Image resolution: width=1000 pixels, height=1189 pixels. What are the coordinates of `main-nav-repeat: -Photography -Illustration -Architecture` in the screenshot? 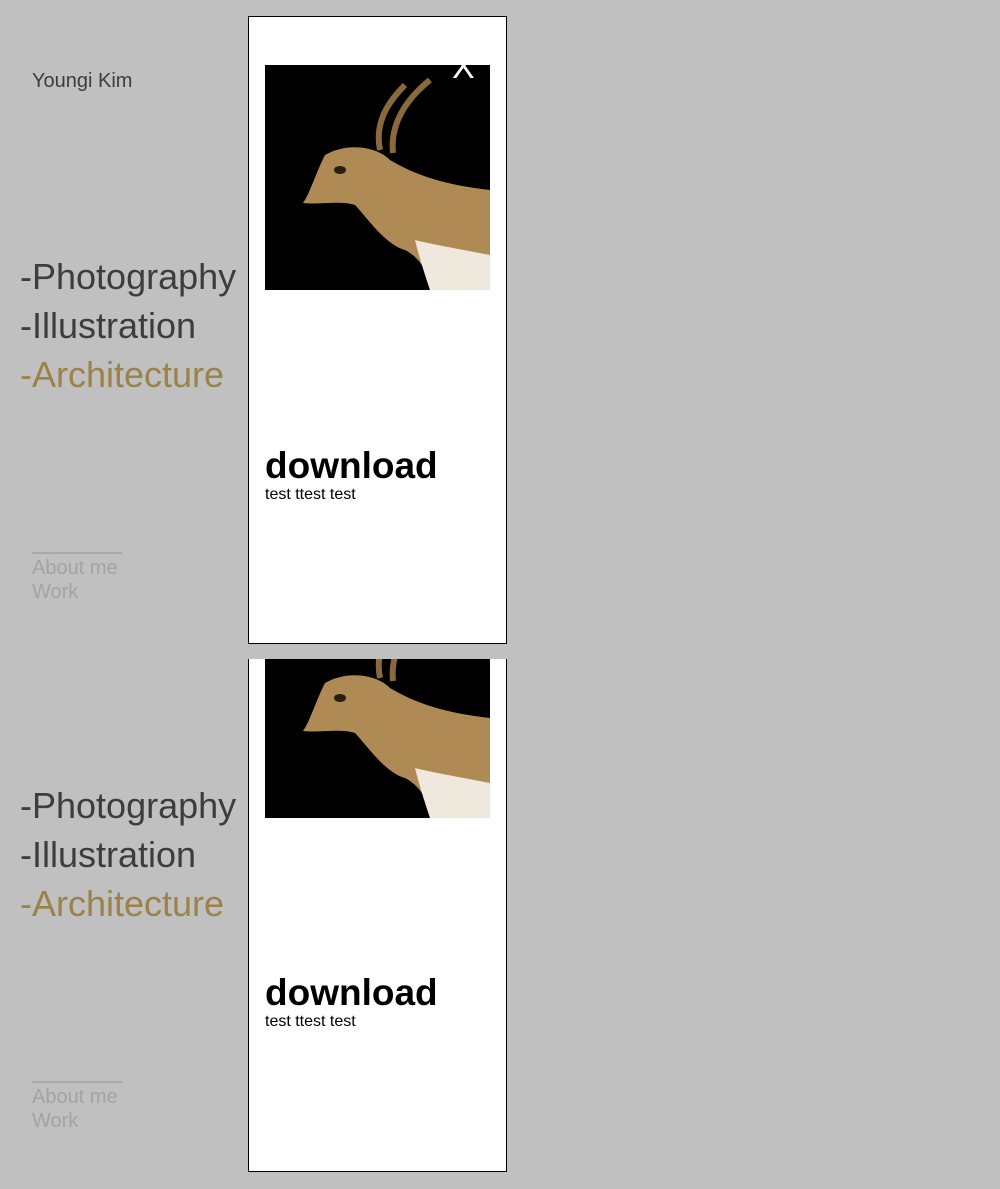 It's located at (128, 854).